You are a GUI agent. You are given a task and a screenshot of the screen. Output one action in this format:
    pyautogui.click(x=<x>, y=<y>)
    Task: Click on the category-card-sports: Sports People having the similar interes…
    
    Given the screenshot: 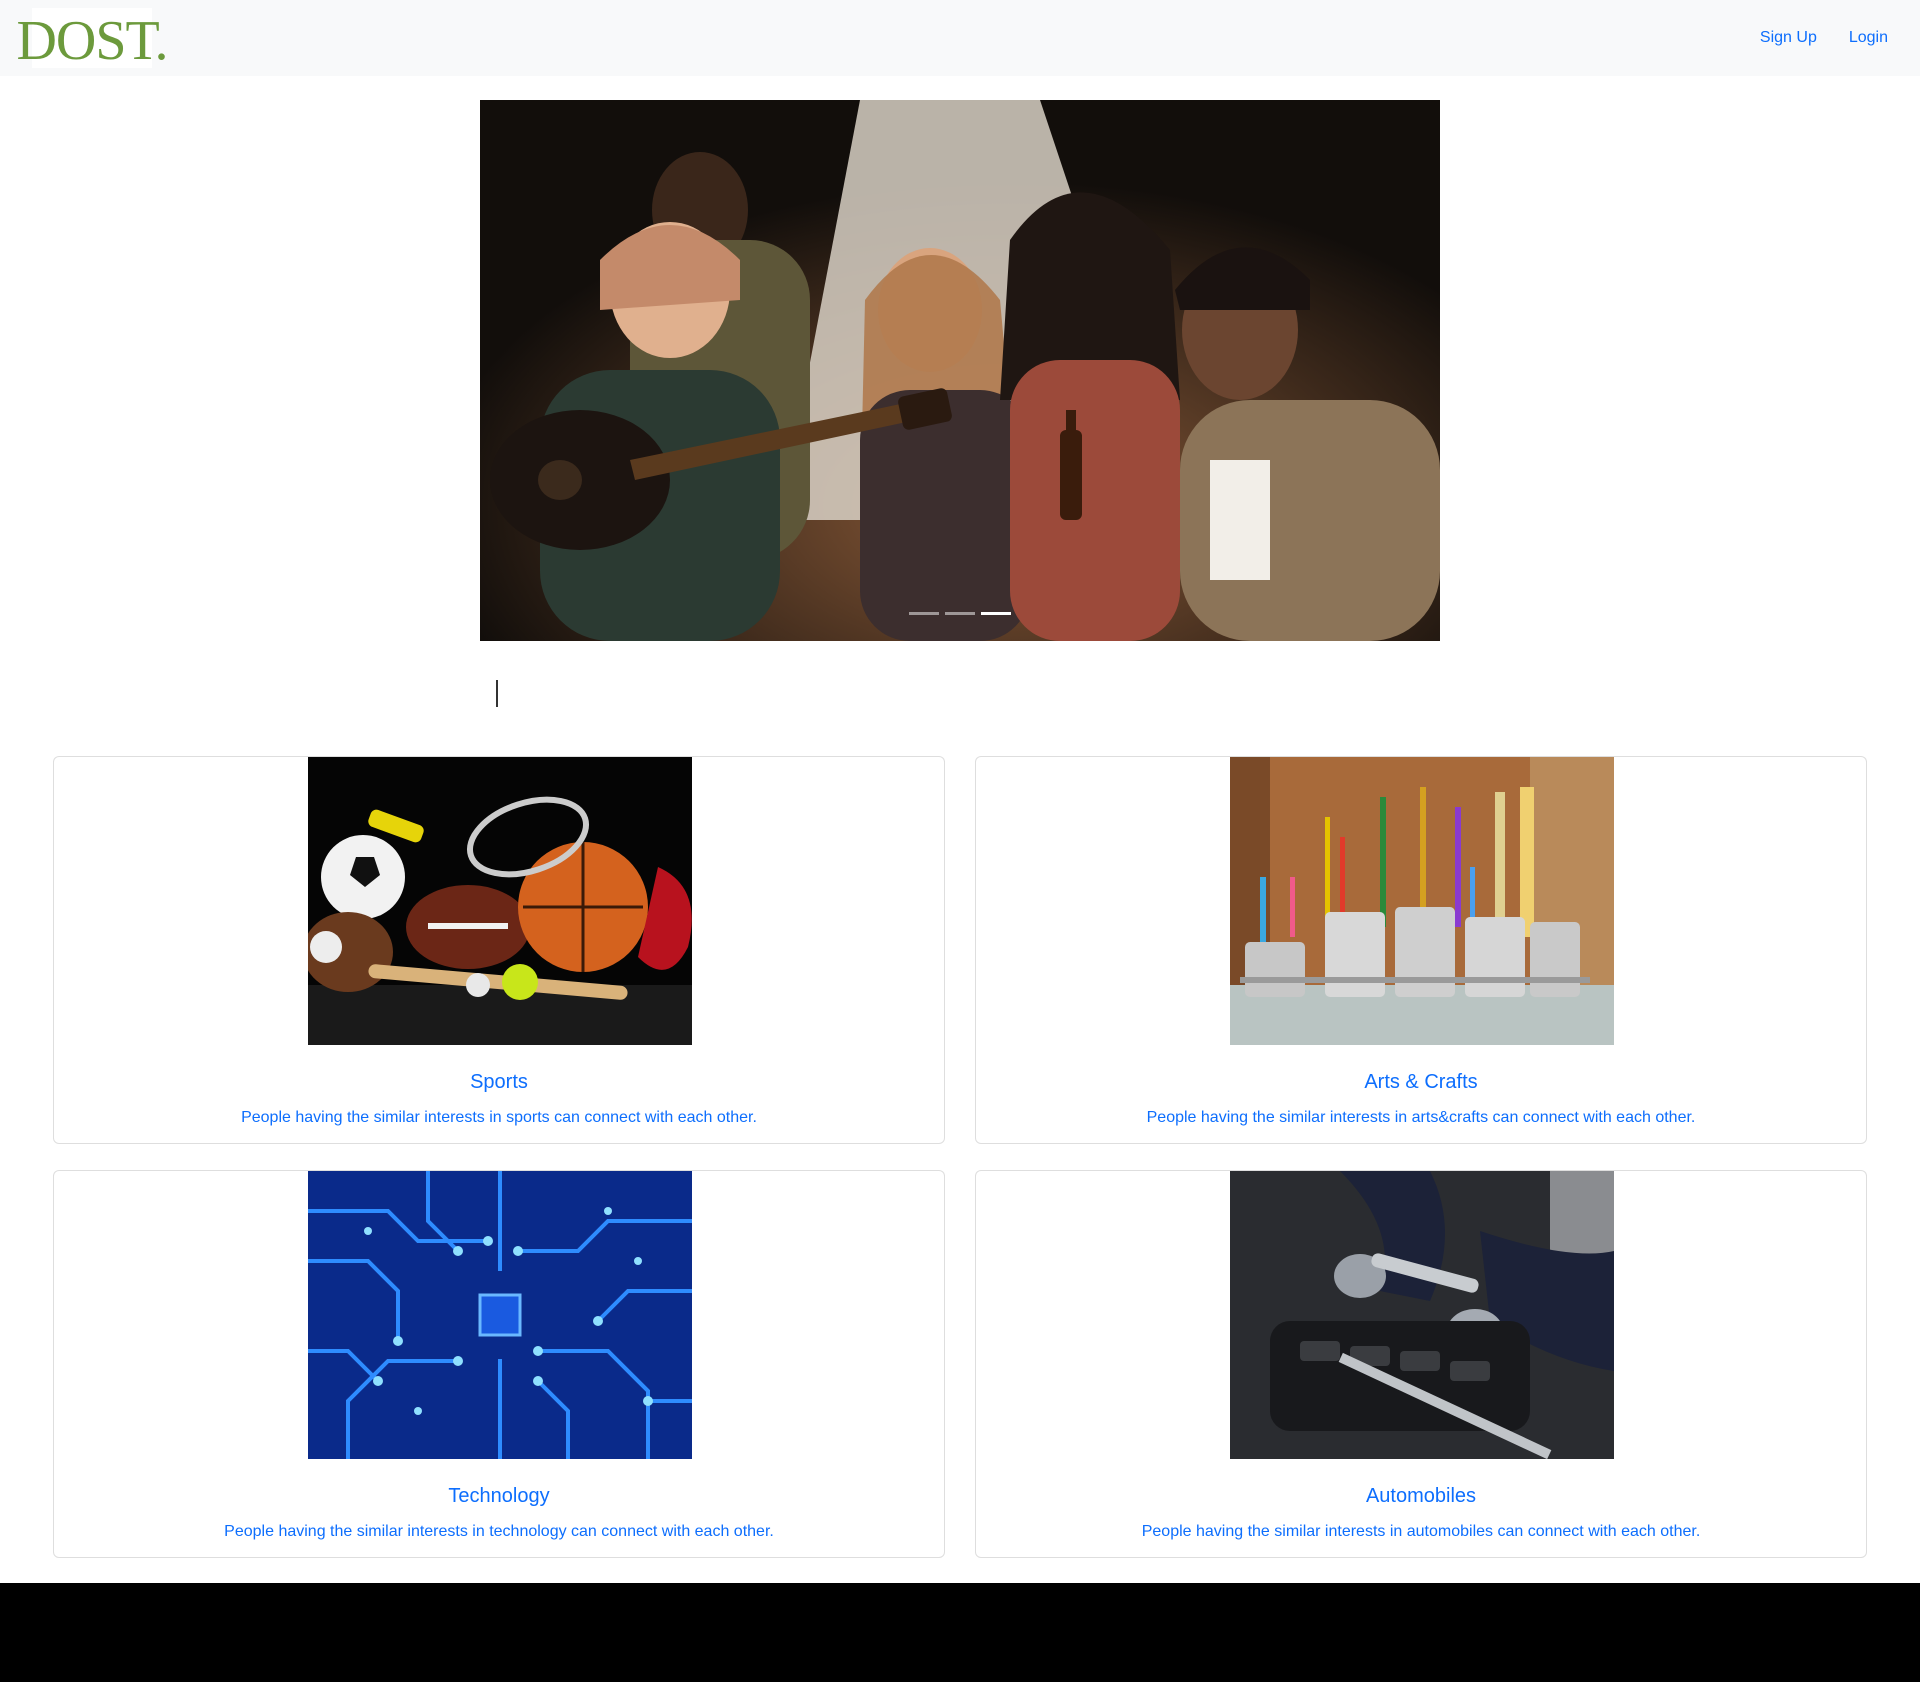 What is the action you would take?
    pyautogui.click(x=499, y=950)
    